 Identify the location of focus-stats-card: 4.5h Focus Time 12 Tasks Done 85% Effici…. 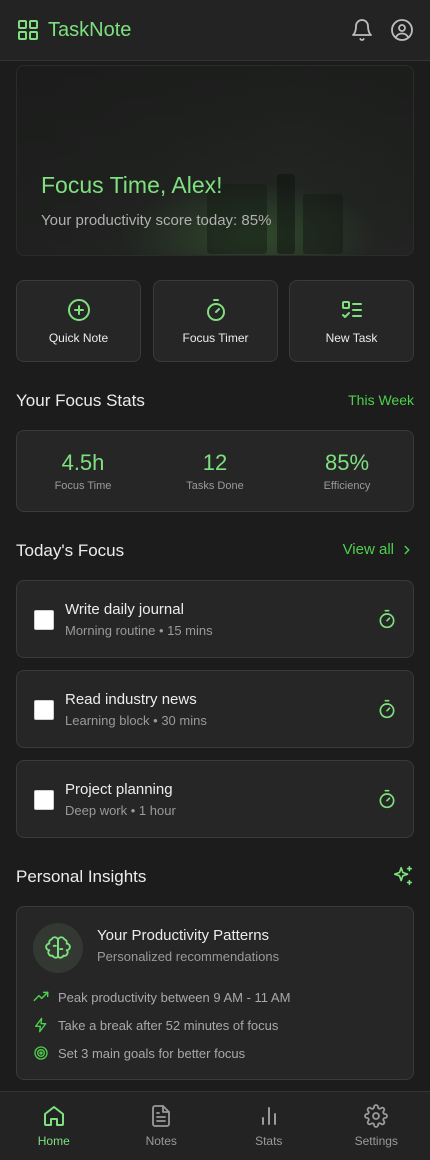
(215, 471).